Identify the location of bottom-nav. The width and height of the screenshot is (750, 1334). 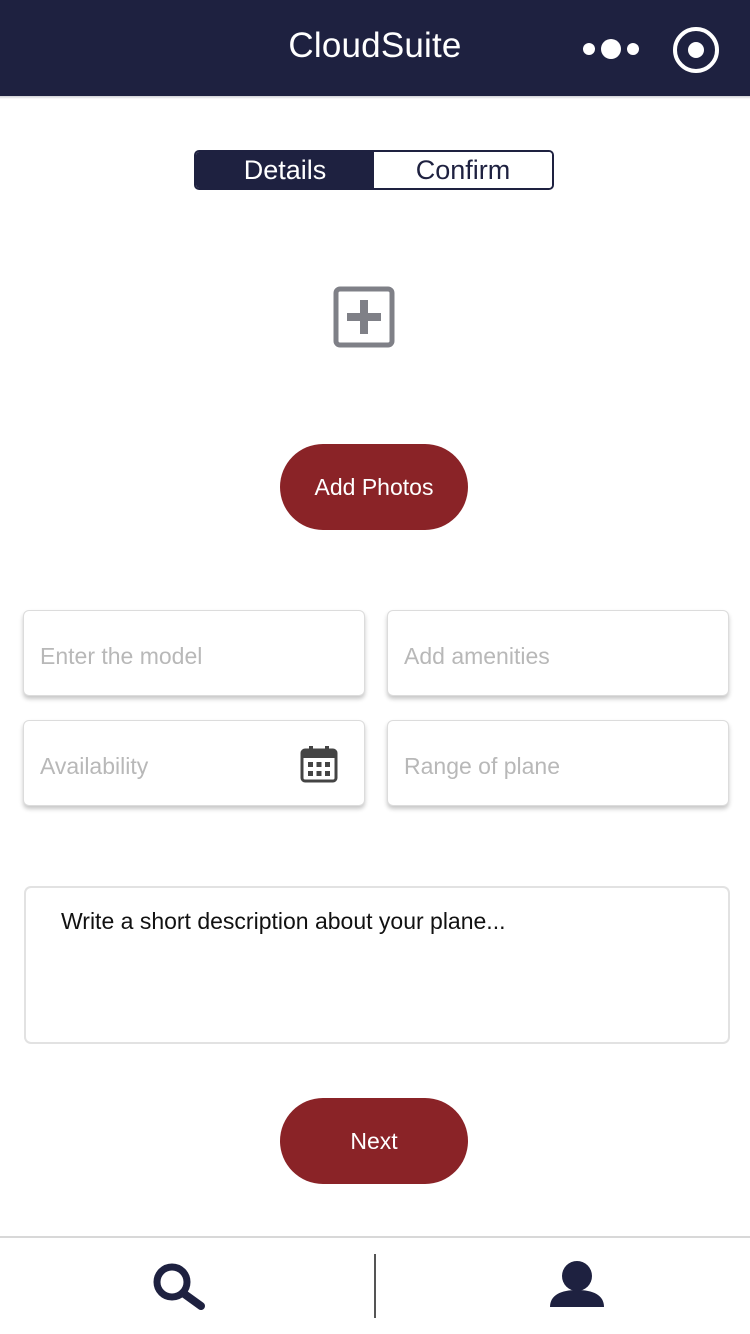
(375, 1285).